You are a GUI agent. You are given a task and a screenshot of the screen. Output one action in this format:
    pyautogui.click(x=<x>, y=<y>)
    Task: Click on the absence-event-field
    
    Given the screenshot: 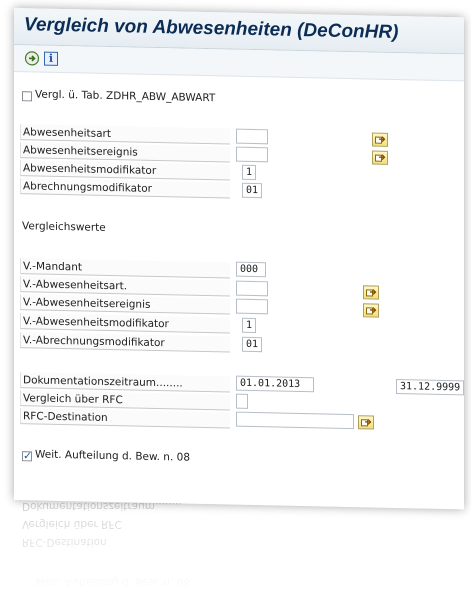 What is the action you would take?
    pyautogui.click(x=252, y=154)
    